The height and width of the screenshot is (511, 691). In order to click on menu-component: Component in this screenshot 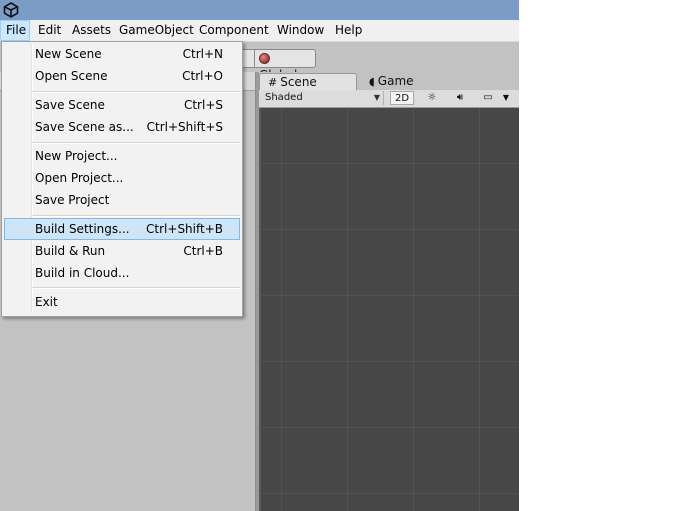, I will do `click(234, 30)`.